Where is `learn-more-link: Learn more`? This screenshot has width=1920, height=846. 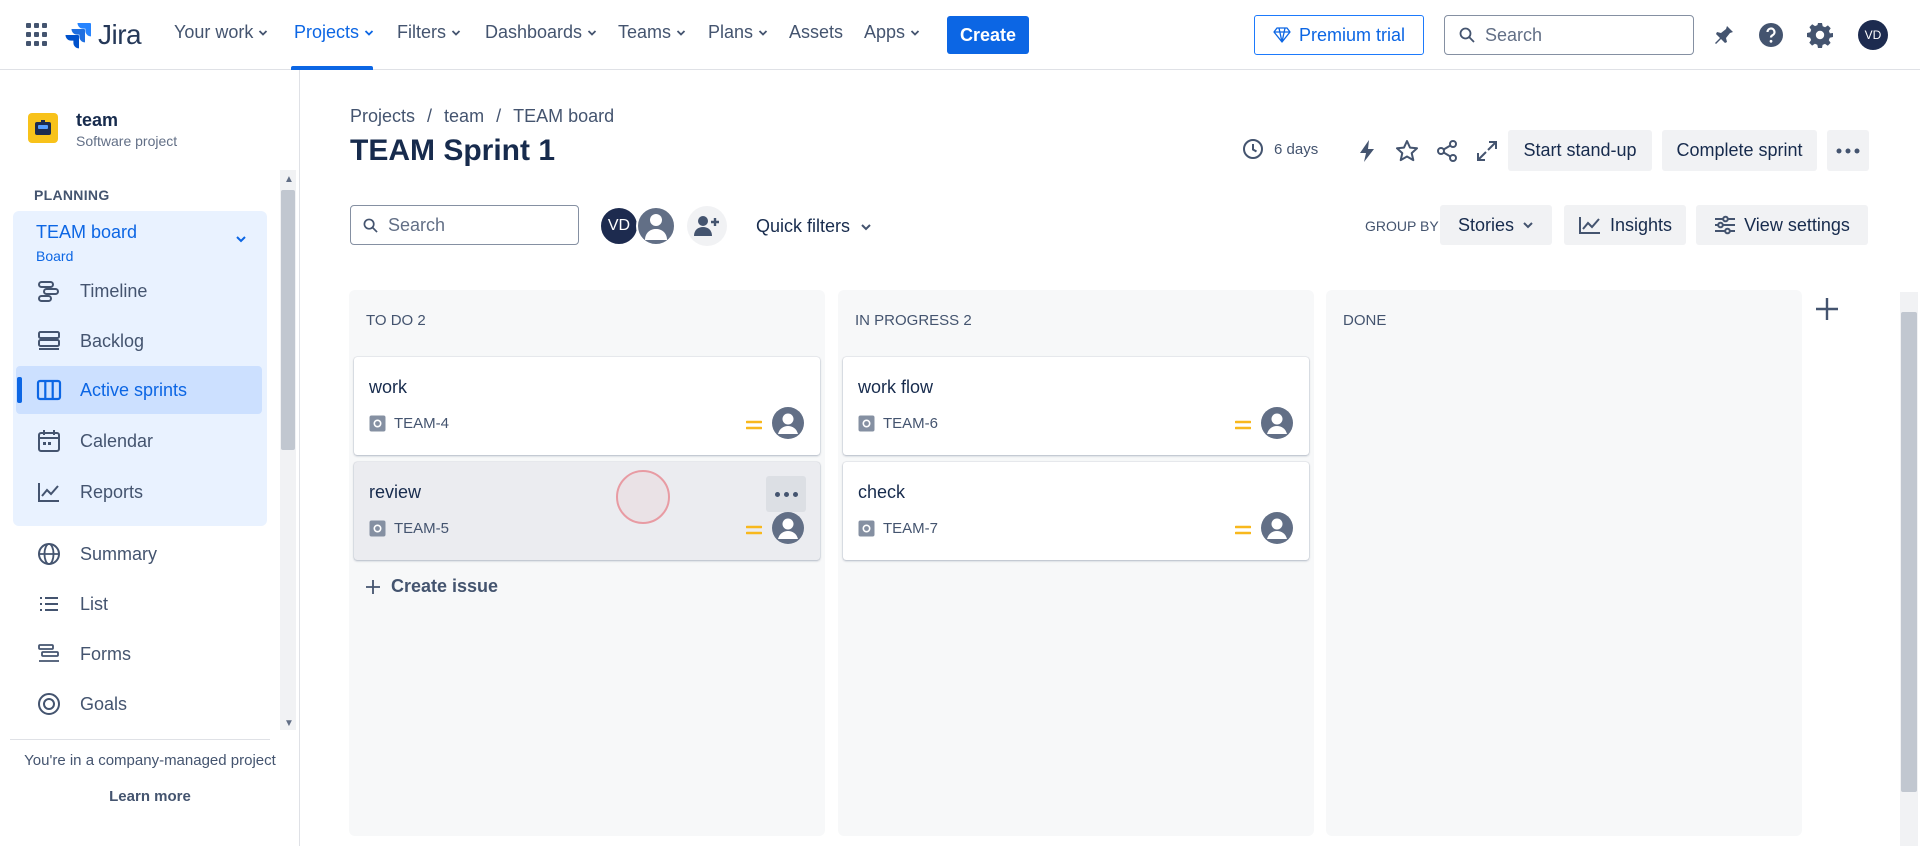 learn-more-link: Learn more is located at coordinates (150, 796).